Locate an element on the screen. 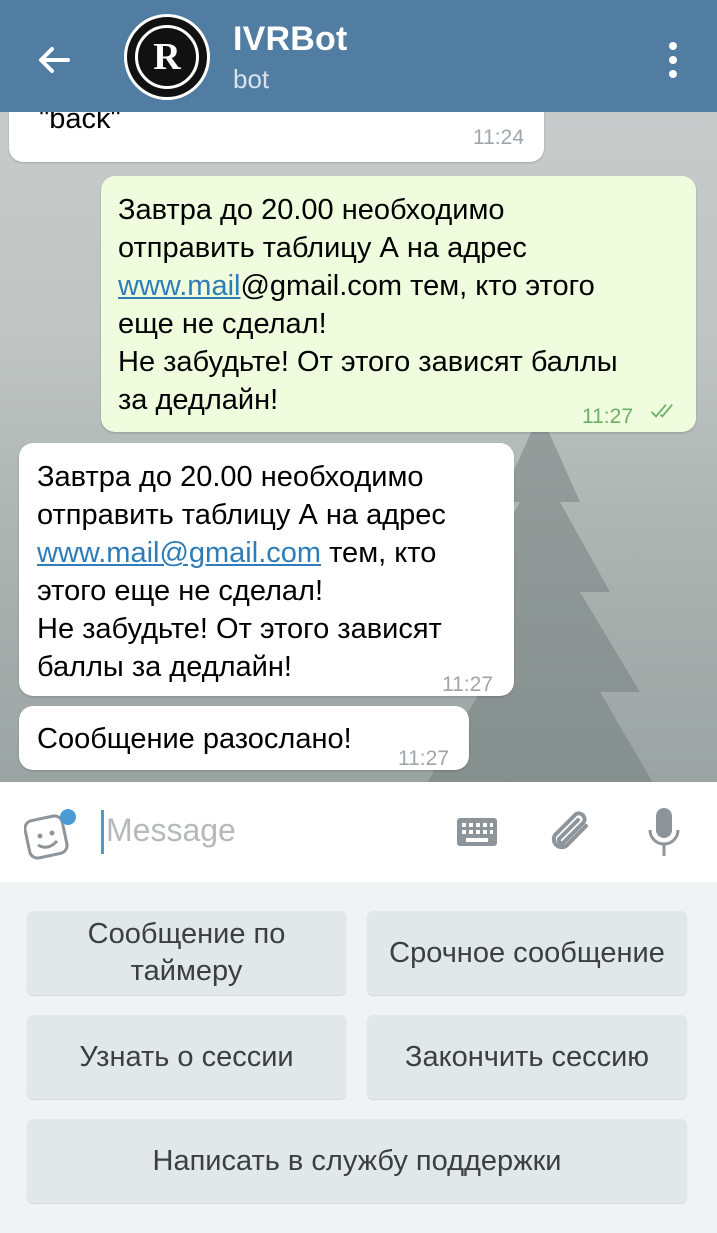 Image resolution: width=717 pixels, height=1233 pixels. text-cursor is located at coordinates (102, 832).